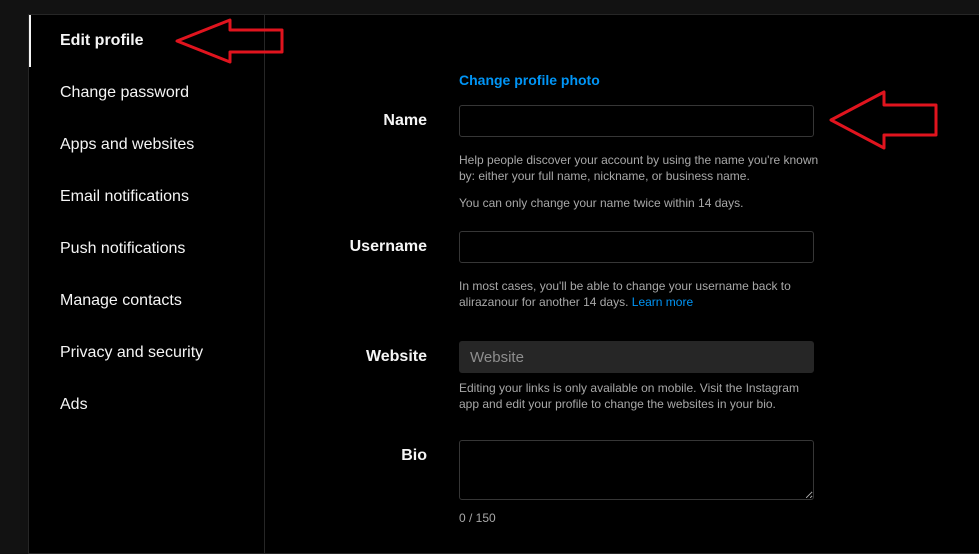 This screenshot has width=979, height=554. What do you see at coordinates (132, 352) in the screenshot?
I see `sidebar-item-label: Privacy and security` at bounding box center [132, 352].